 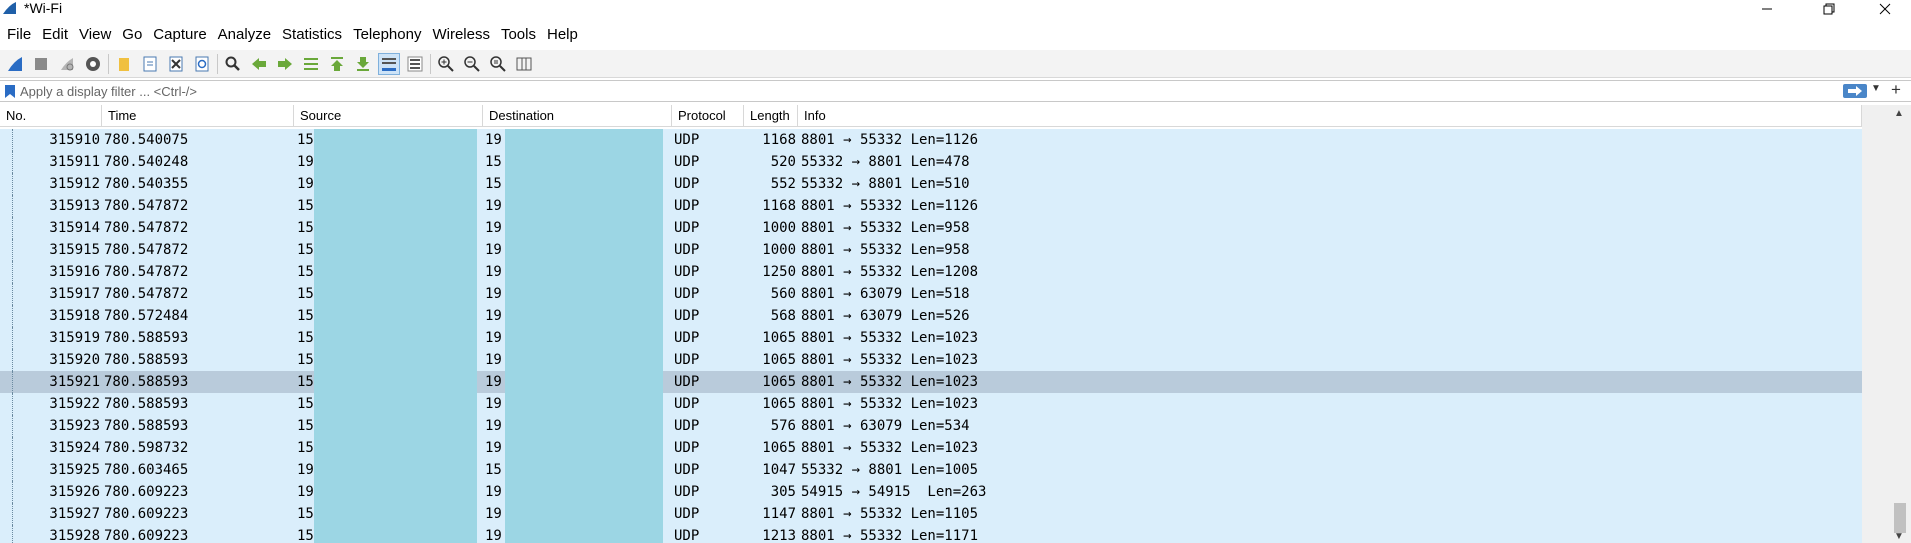 What do you see at coordinates (387, 35) in the screenshot?
I see `menu-telephony: Telephony` at bounding box center [387, 35].